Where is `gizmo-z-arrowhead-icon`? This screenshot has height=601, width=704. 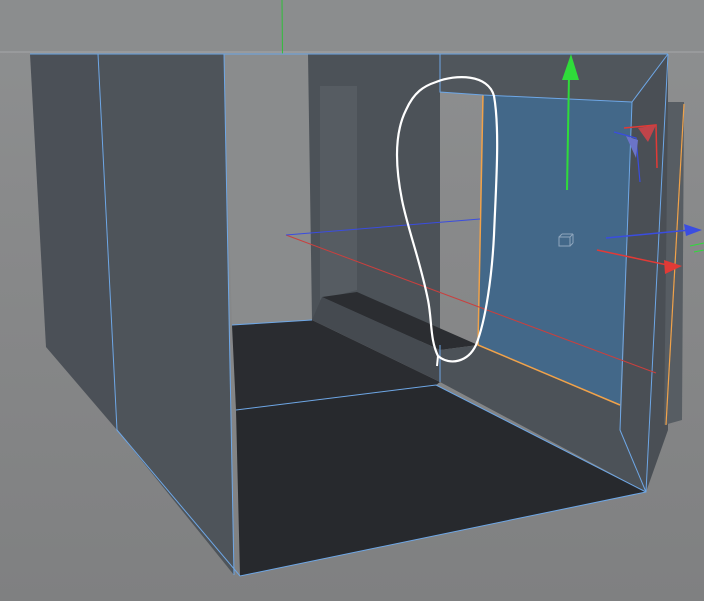
gizmo-z-arrowhead-icon is located at coordinates (693, 230).